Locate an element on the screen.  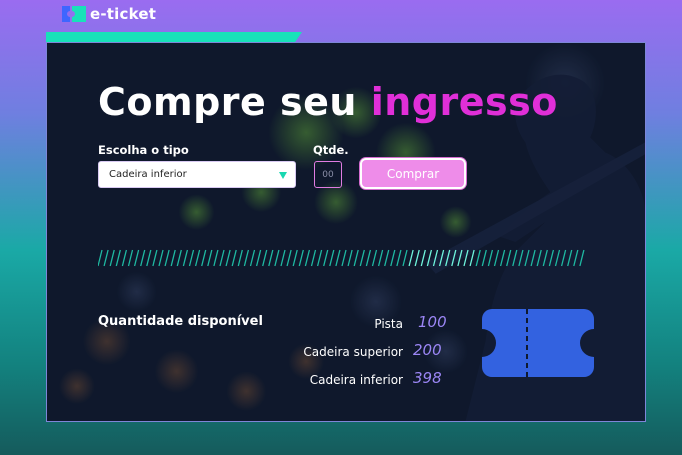
availability-count-pista: 100 is located at coordinates (438, 322).